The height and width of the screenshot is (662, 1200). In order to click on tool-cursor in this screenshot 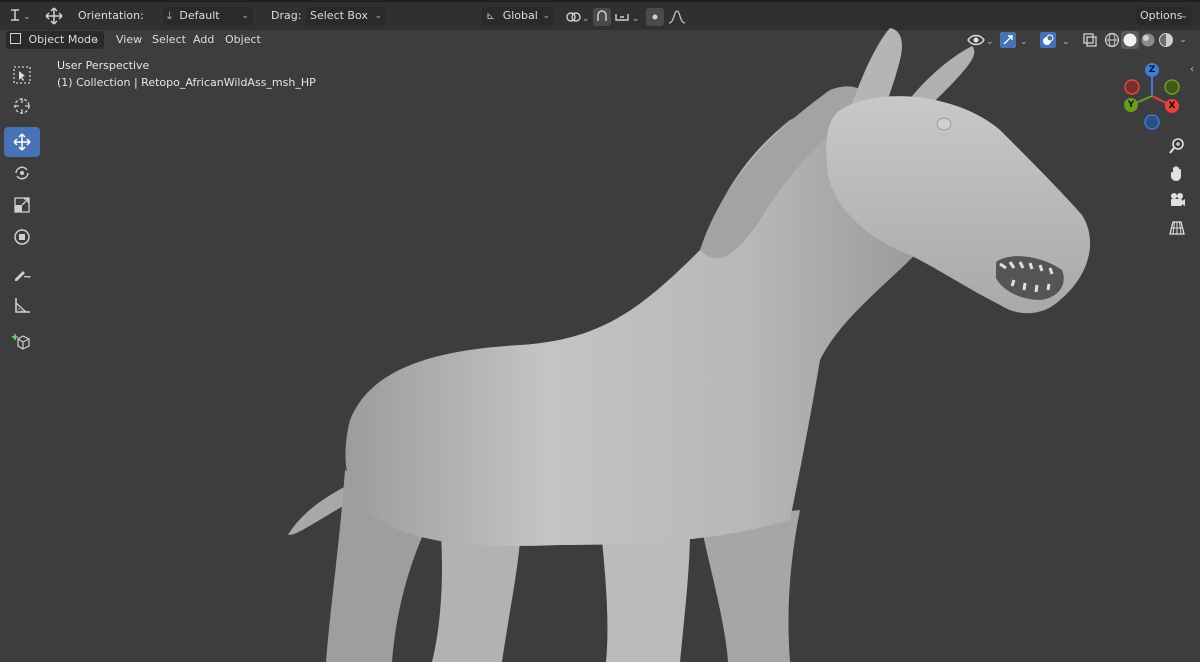, I will do `click(22, 106)`.